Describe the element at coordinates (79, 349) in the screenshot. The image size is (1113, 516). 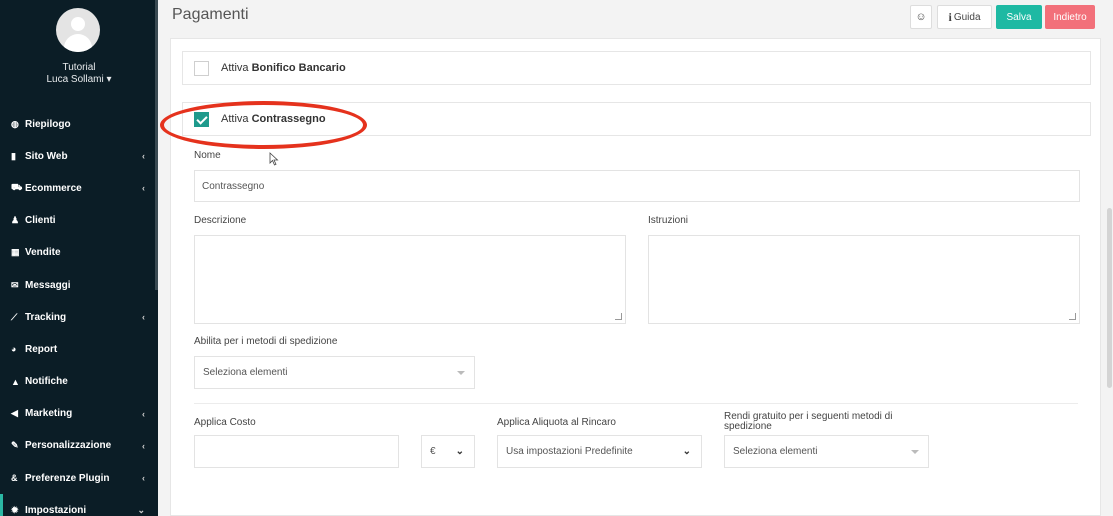
I see `sidebar-item-report: ◕ Report` at that location.